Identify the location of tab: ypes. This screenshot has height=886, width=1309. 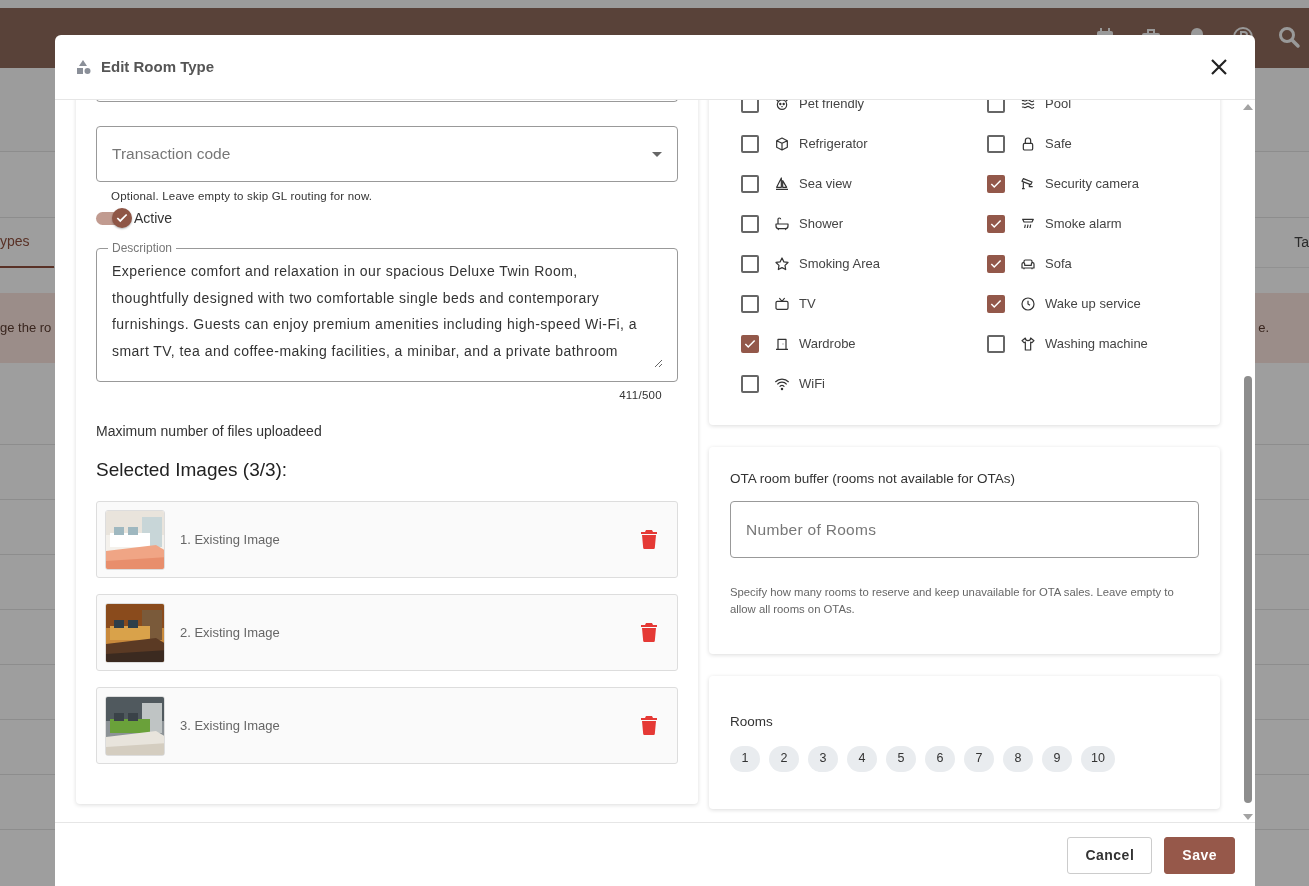
(27, 242).